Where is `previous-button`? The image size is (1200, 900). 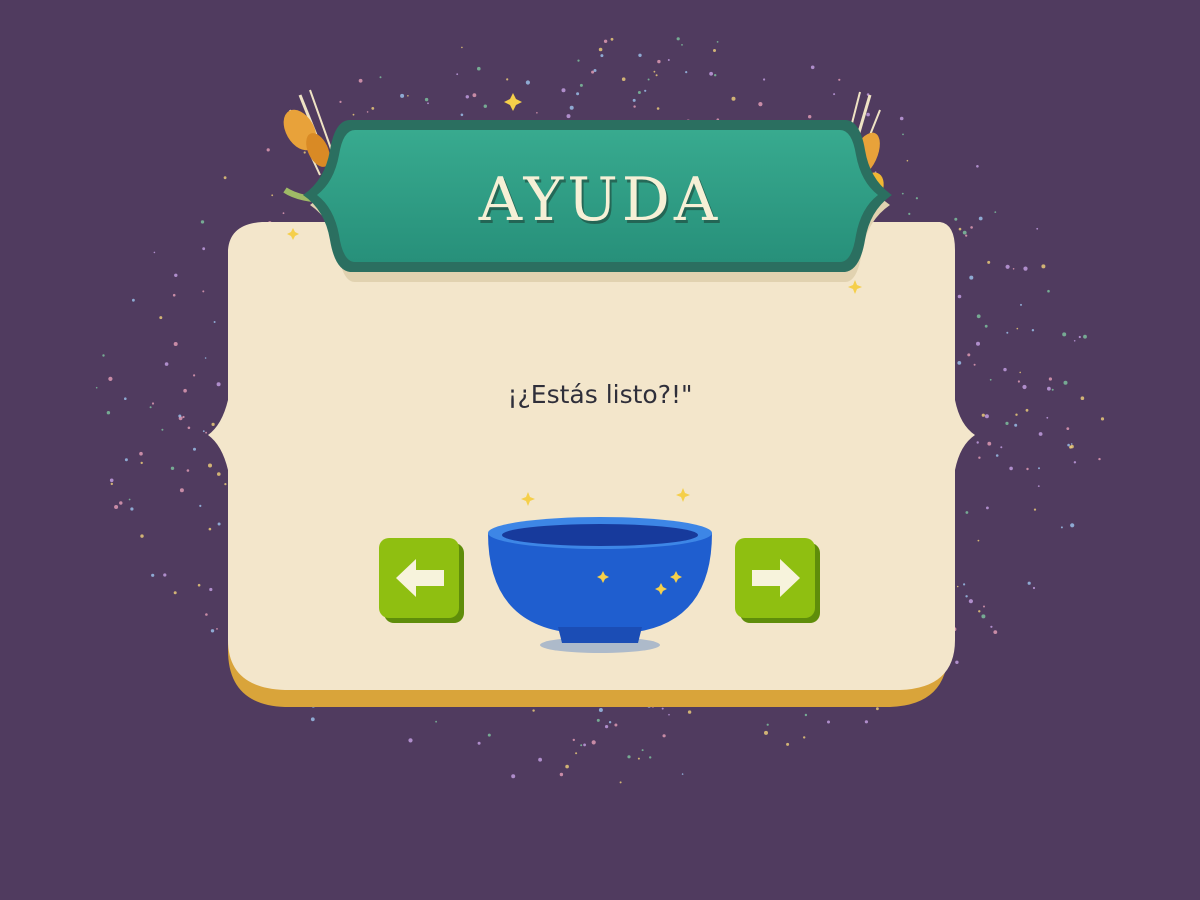 previous-button is located at coordinates (422, 581).